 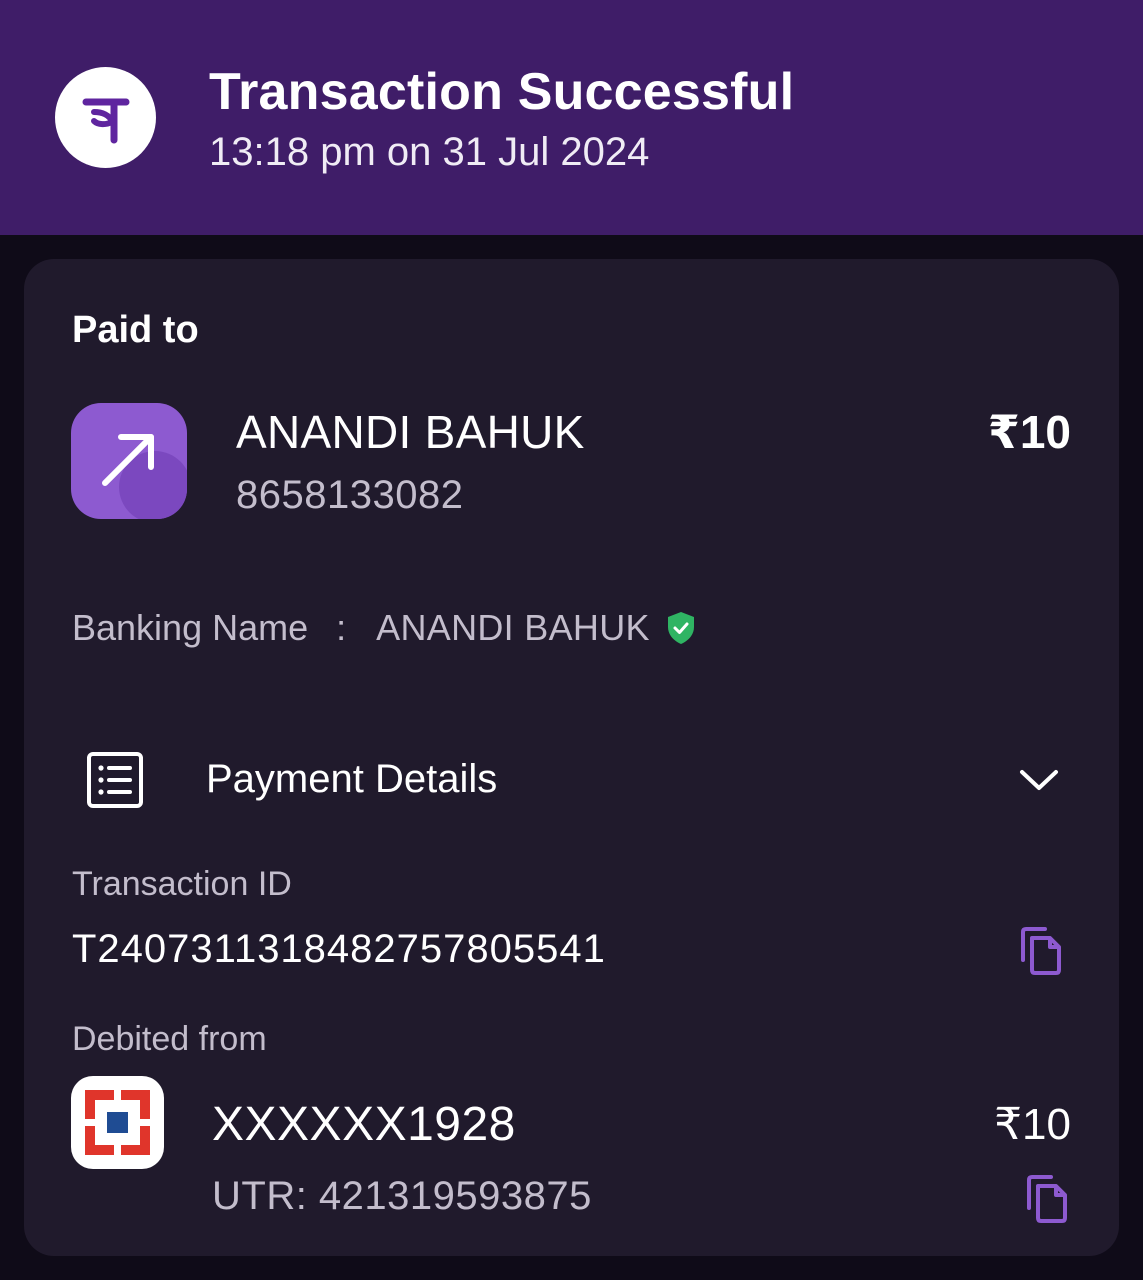 What do you see at coordinates (364, 1124) in the screenshot?
I see `debit-account-number: XXXXXX1928` at bounding box center [364, 1124].